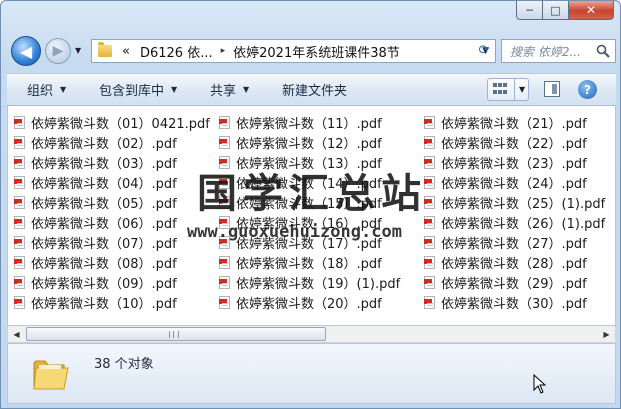 The image size is (621, 409). I want to click on file-name: 依婷紫微斗数（22）.pdf, so click(514, 144).